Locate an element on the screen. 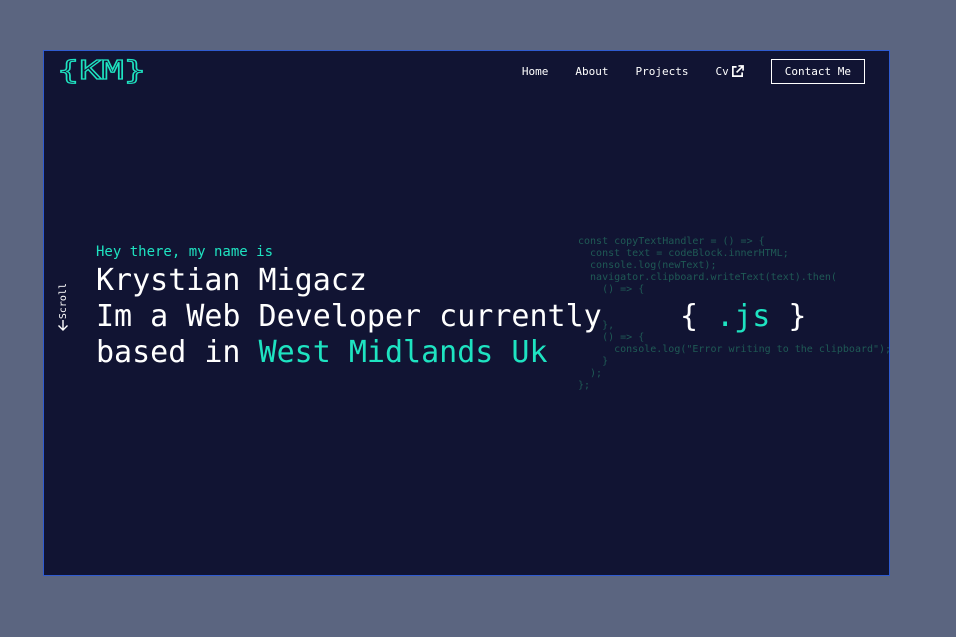  nav-about: About is located at coordinates (591, 71).